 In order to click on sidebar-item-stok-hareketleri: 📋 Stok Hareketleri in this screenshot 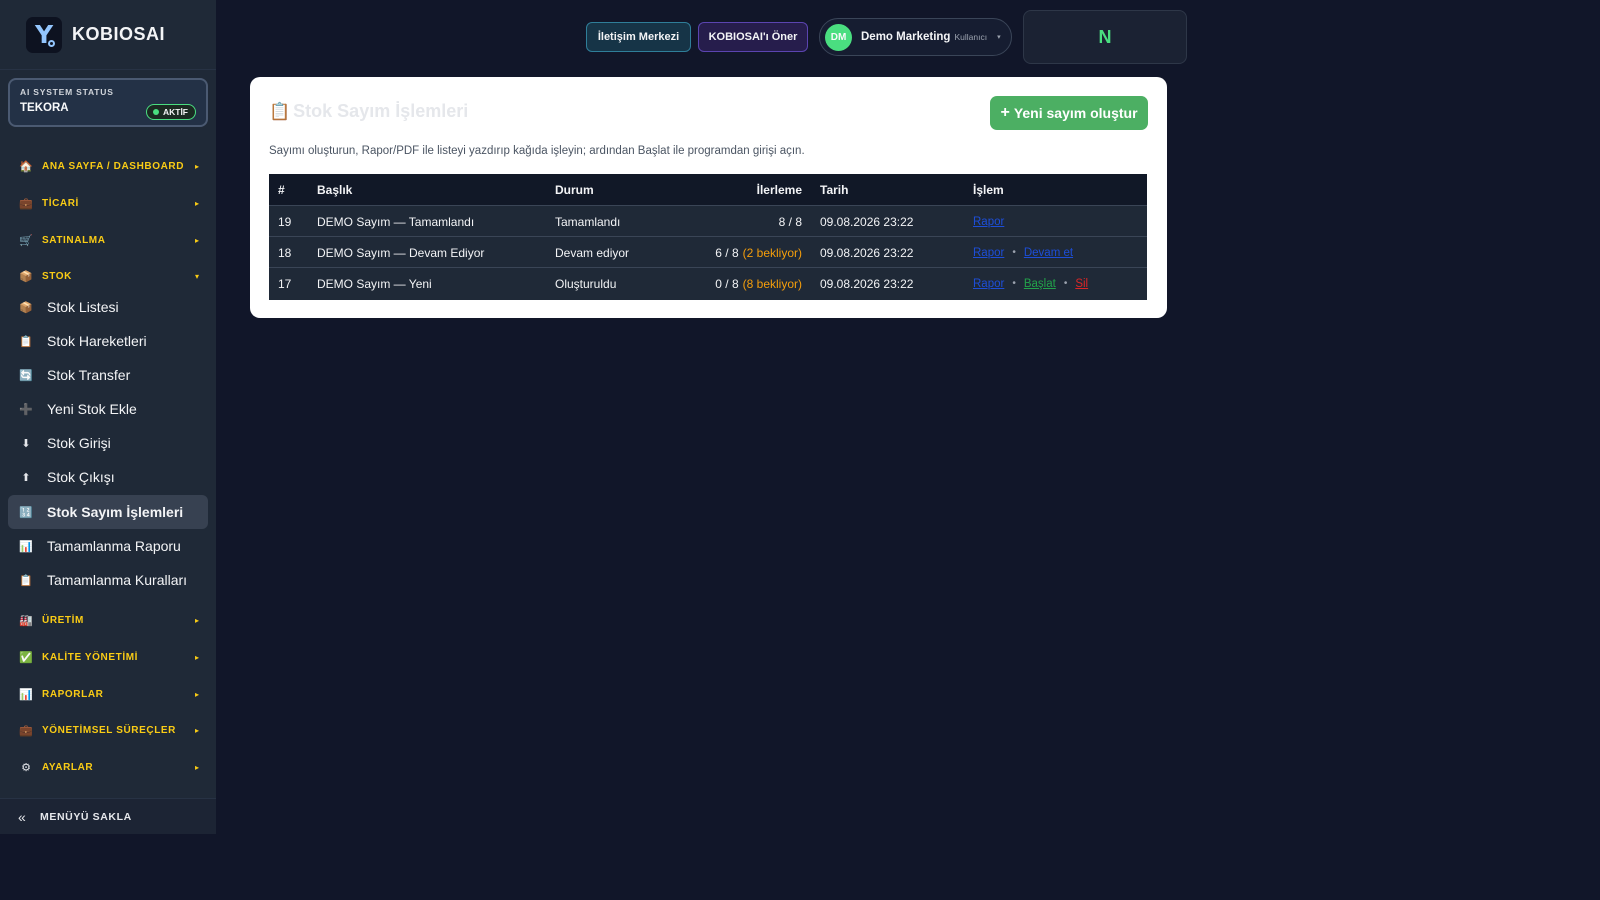, I will do `click(108, 341)`.